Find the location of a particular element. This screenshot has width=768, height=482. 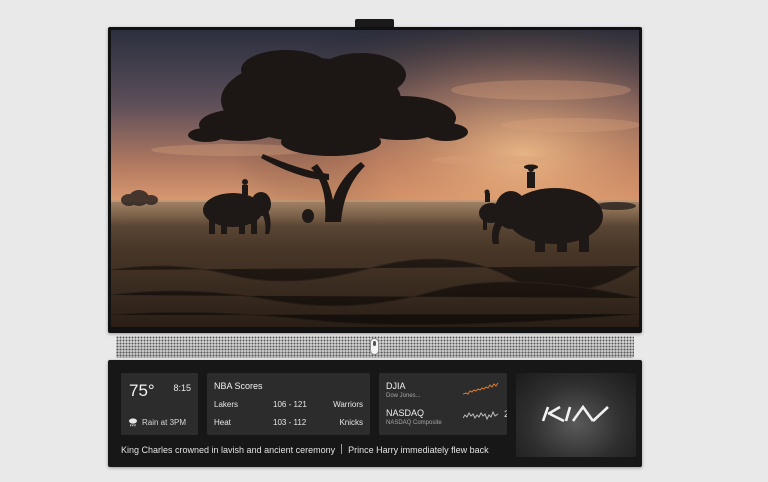

forecast-text: Rain at 3PM is located at coordinates (164, 422).